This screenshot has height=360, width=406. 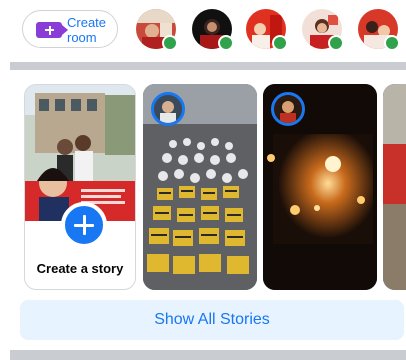 I want to click on plus-icon, so click(x=84, y=225).